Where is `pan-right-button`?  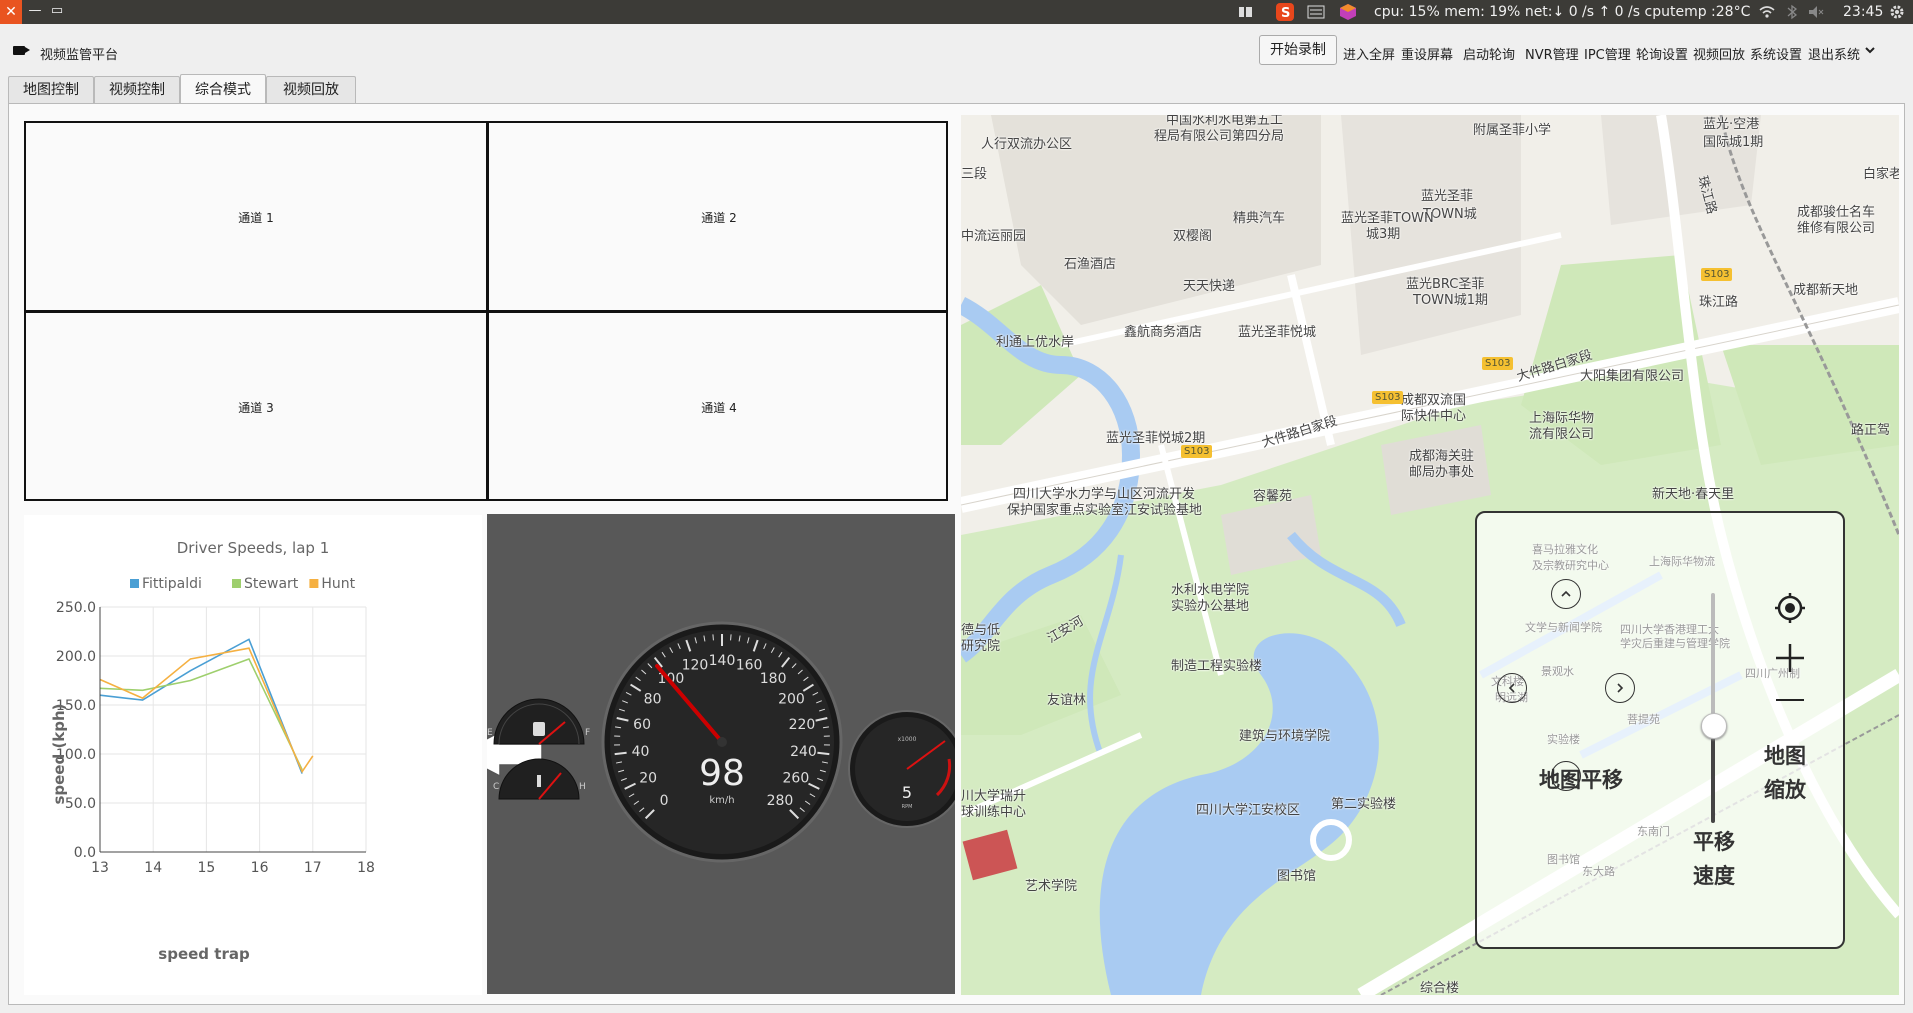
pan-right-button is located at coordinates (1620, 688).